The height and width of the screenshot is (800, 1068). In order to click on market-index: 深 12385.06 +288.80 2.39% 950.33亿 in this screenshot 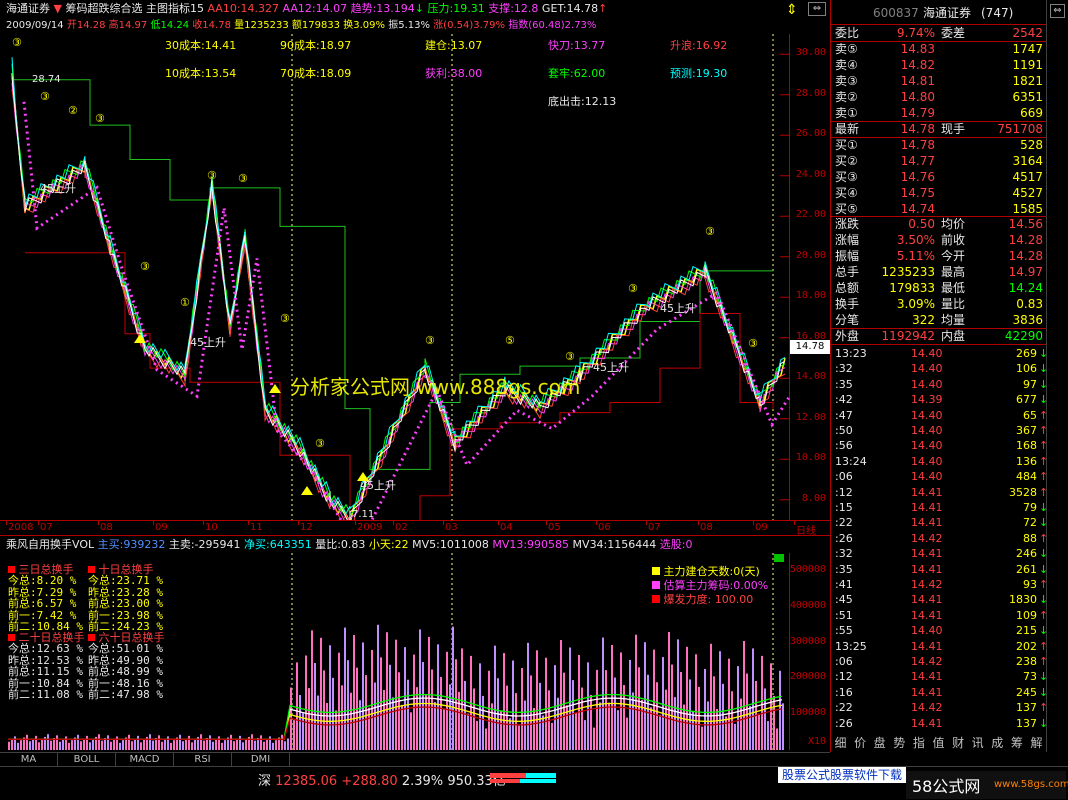, I will do `click(382, 779)`.